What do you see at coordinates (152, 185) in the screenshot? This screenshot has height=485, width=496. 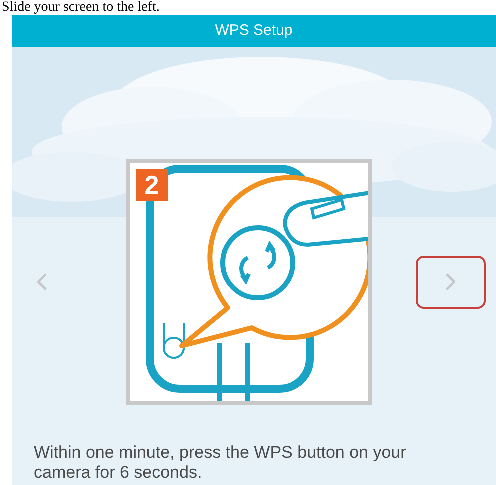 I see `step-number: 2` at bounding box center [152, 185].